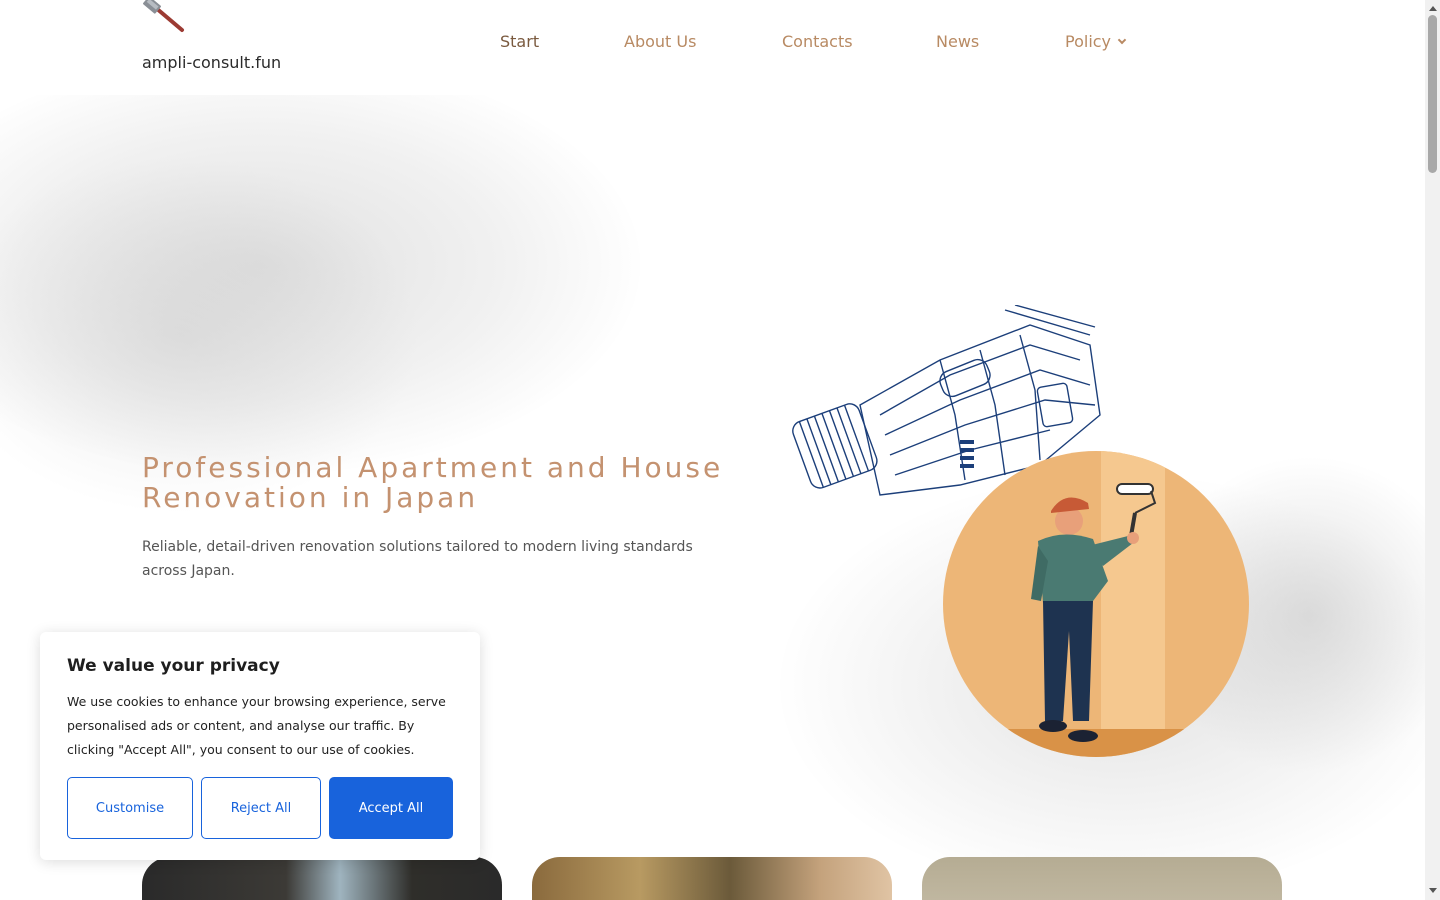 Image resolution: width=1440 pixels, height=900 pixels. I want to click on nav-policy: Policy, so click(1096, 41).